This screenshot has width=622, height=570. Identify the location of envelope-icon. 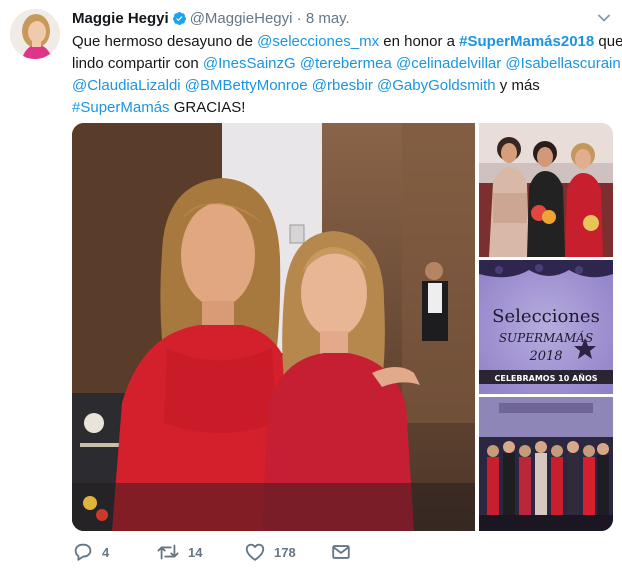
(341, 552).